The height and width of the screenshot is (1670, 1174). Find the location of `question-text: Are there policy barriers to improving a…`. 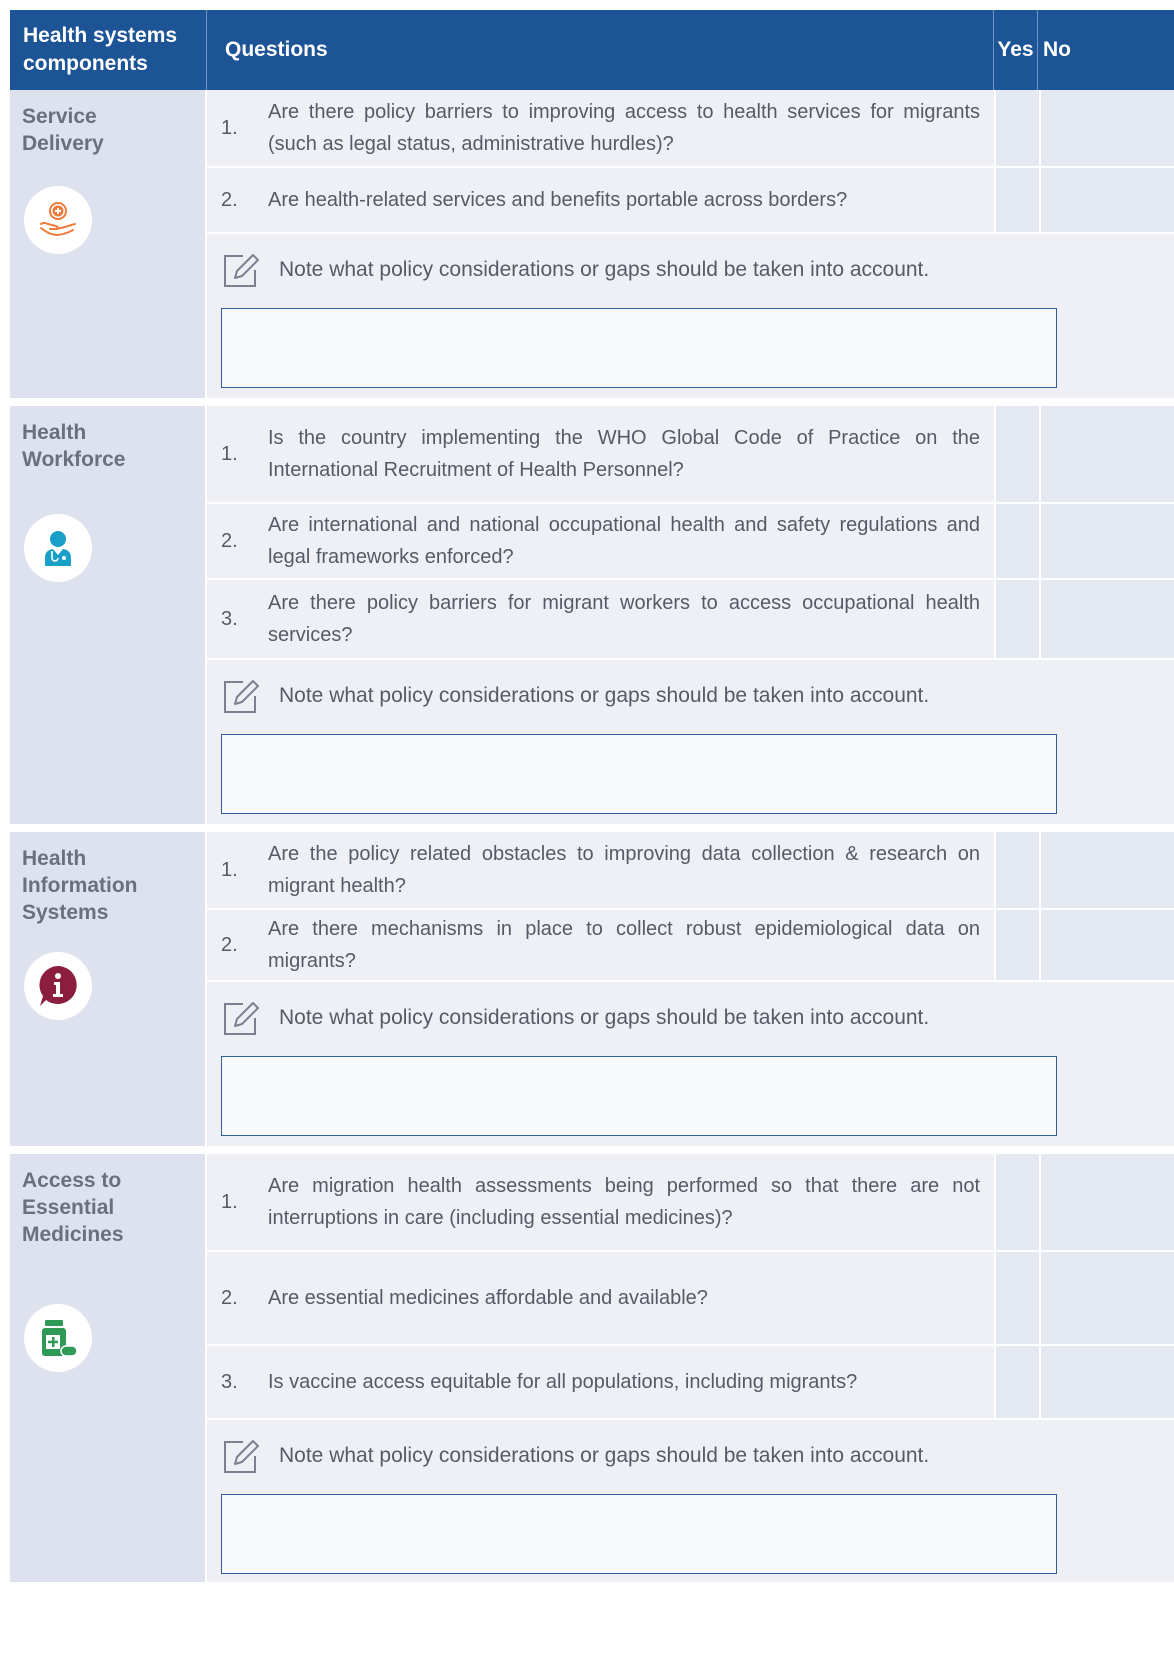

question-text: Are there policy barriers to improving a… is located at coordinates (624, 128).